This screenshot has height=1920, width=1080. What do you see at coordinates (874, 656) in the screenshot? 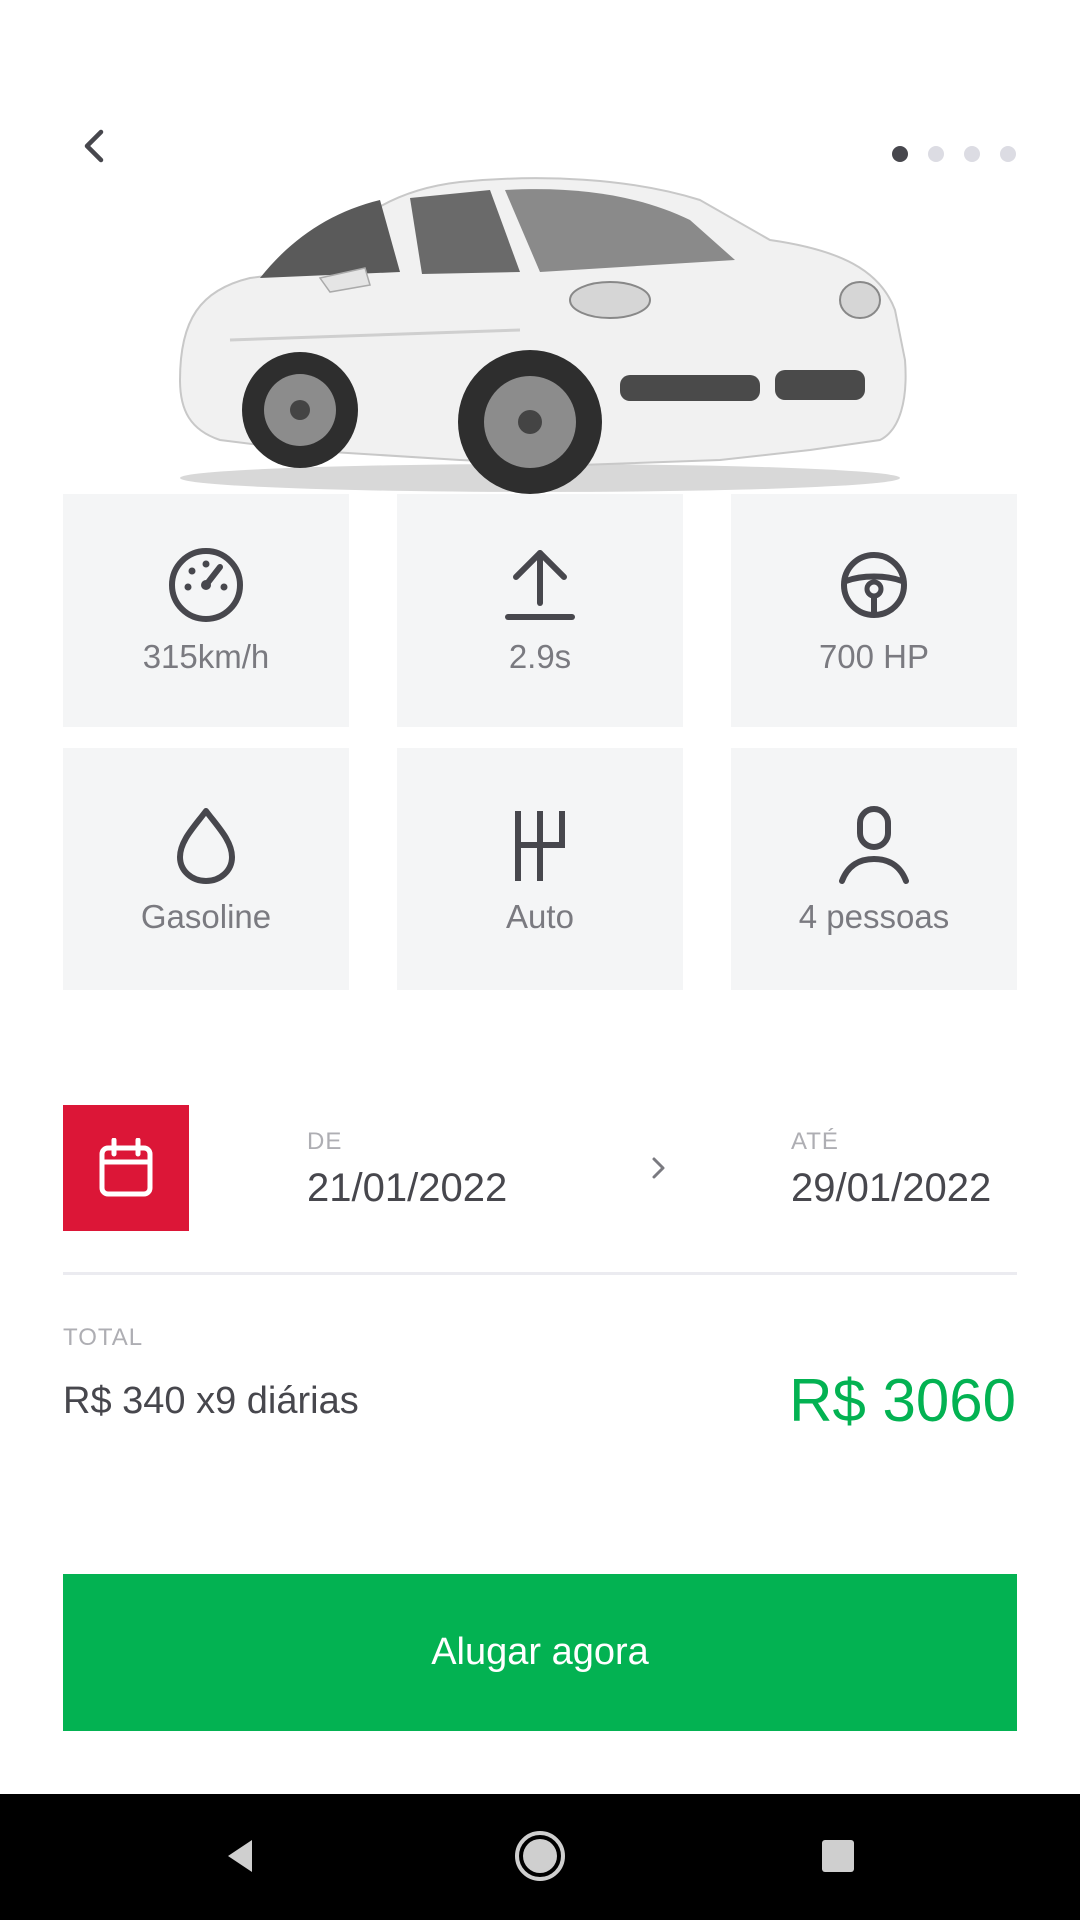
I see `spec-label: 700 HP` at bounding box center [874, 656].